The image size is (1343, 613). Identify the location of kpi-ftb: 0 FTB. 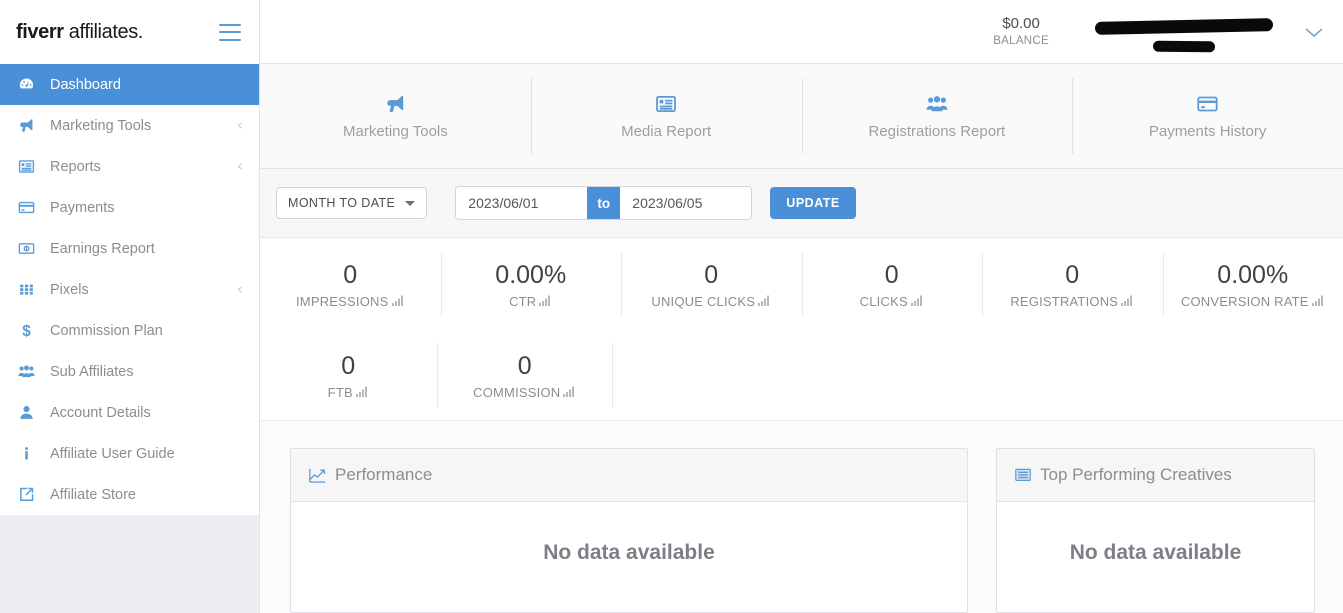
(348, 374).